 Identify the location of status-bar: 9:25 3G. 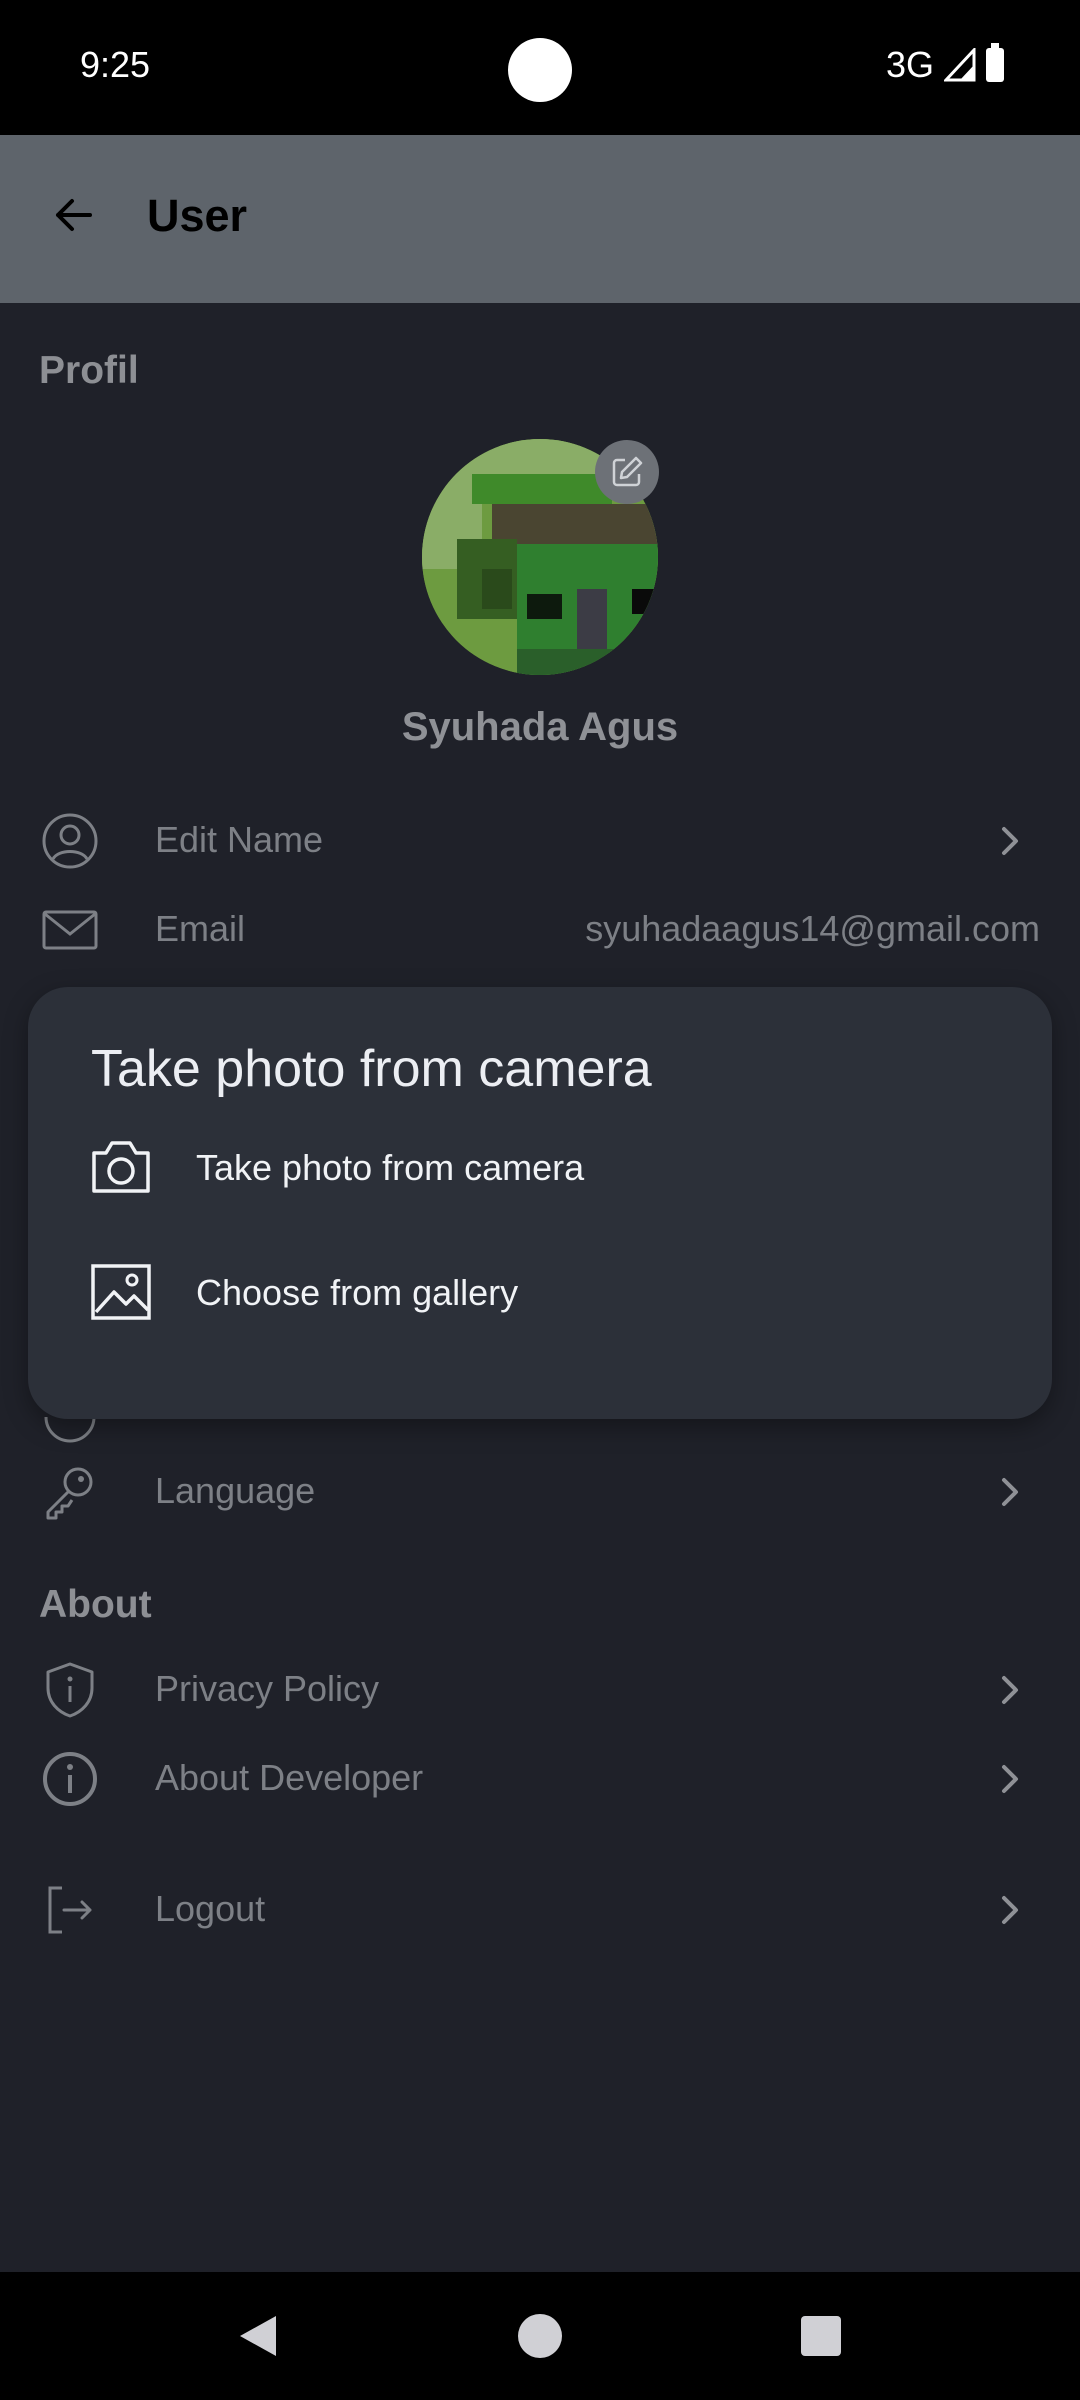
(540, 67).